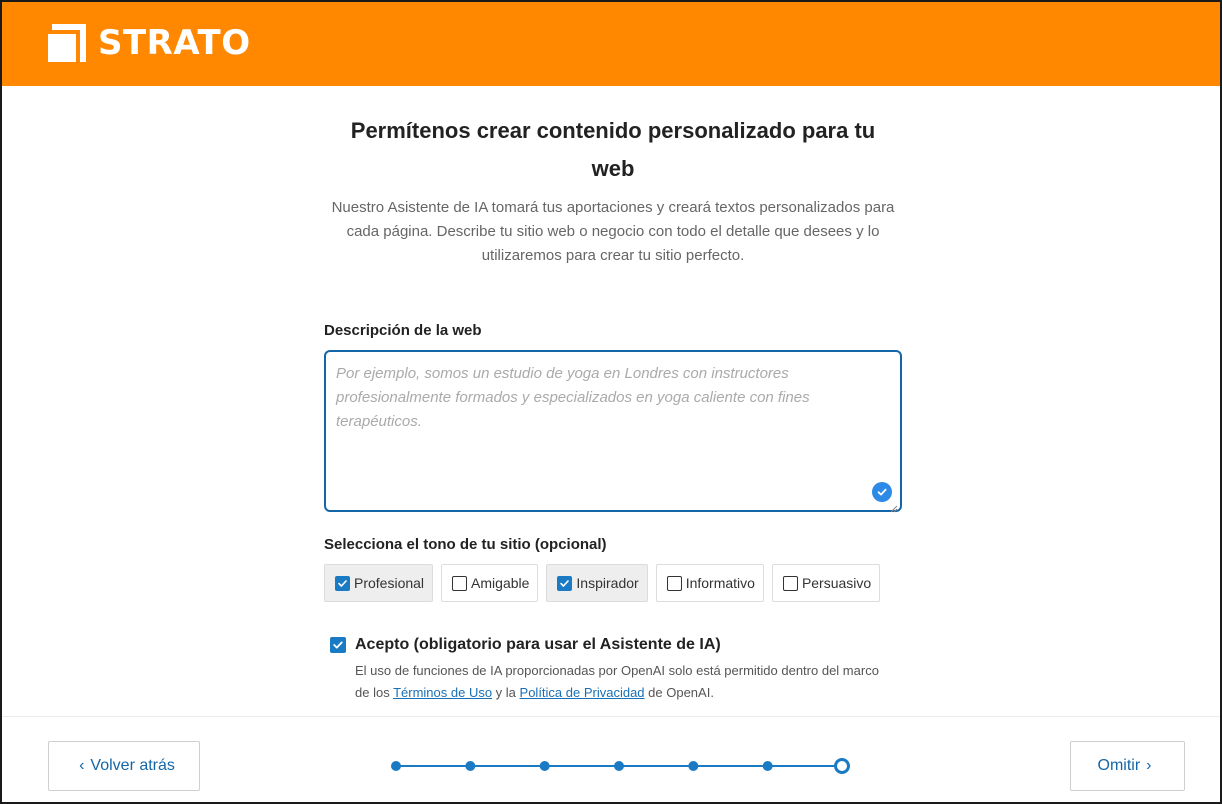  What do you see at coordinates (720, 583) in the screenshot?
I see `tone-option-label: Informativo` at bounding box center [720, 583].